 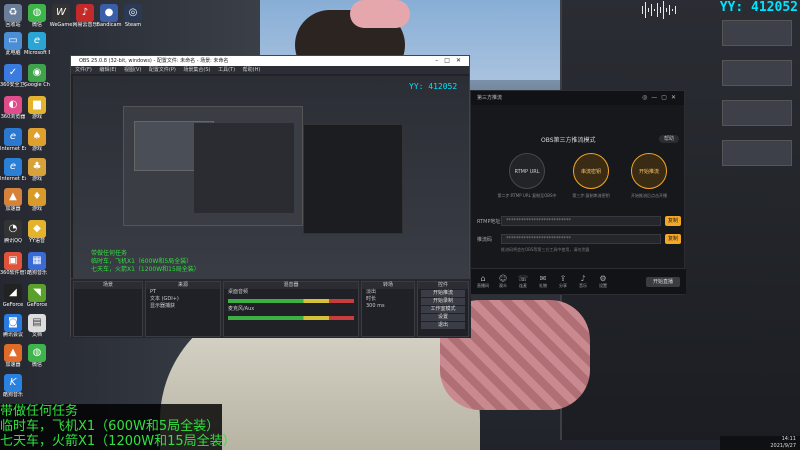 What do you see at coordinates (39, 411) in the screenshot?
I see `overlay-line: 带做任何任务` at bounding box center [39, 411].